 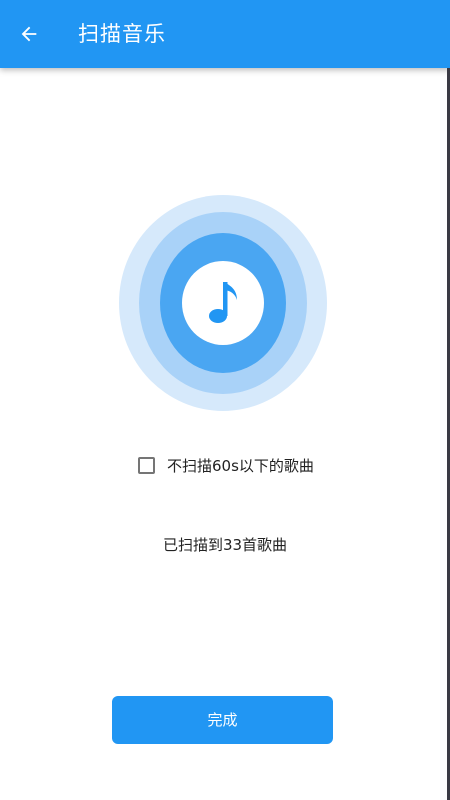 What do you see at coordinates (225, 34) in the screenshot?
I see `app-bar: 扫描音乐` at bounding box center [225, 34].